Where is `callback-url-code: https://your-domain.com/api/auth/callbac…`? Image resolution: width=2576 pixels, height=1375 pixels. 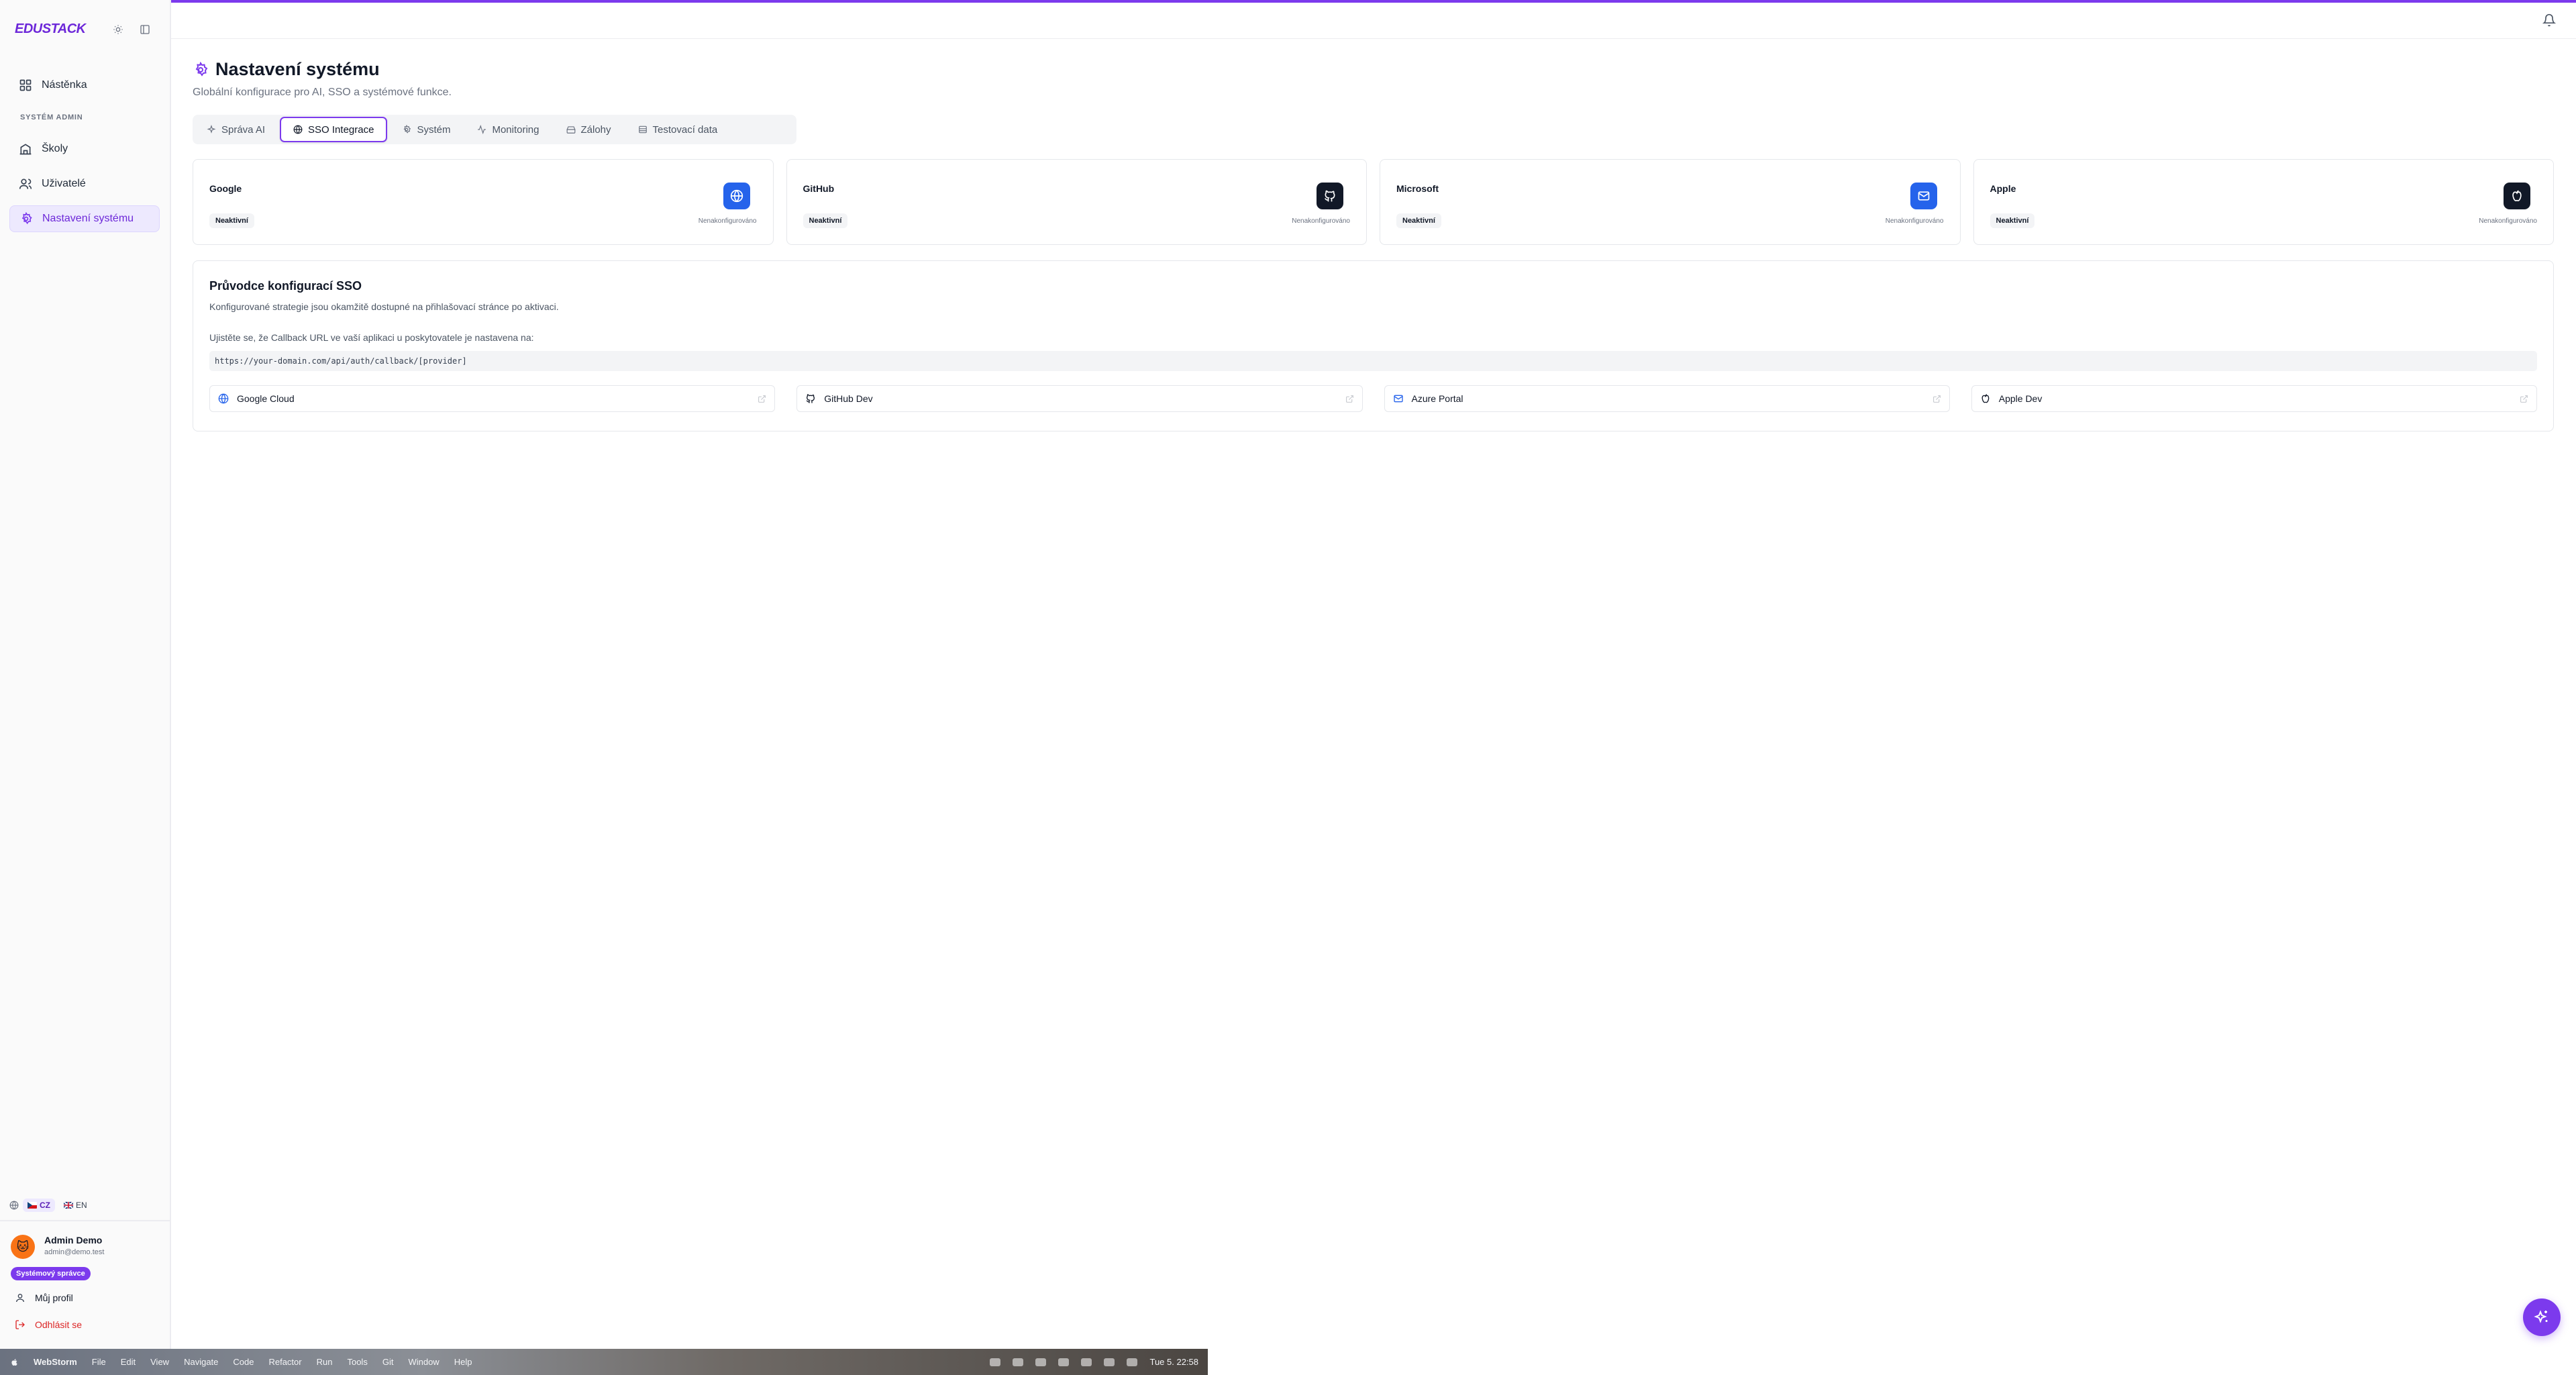 callback-url-code: https://your-domain.com/api/auth/callbac… is located at coordinates (1373, 361).